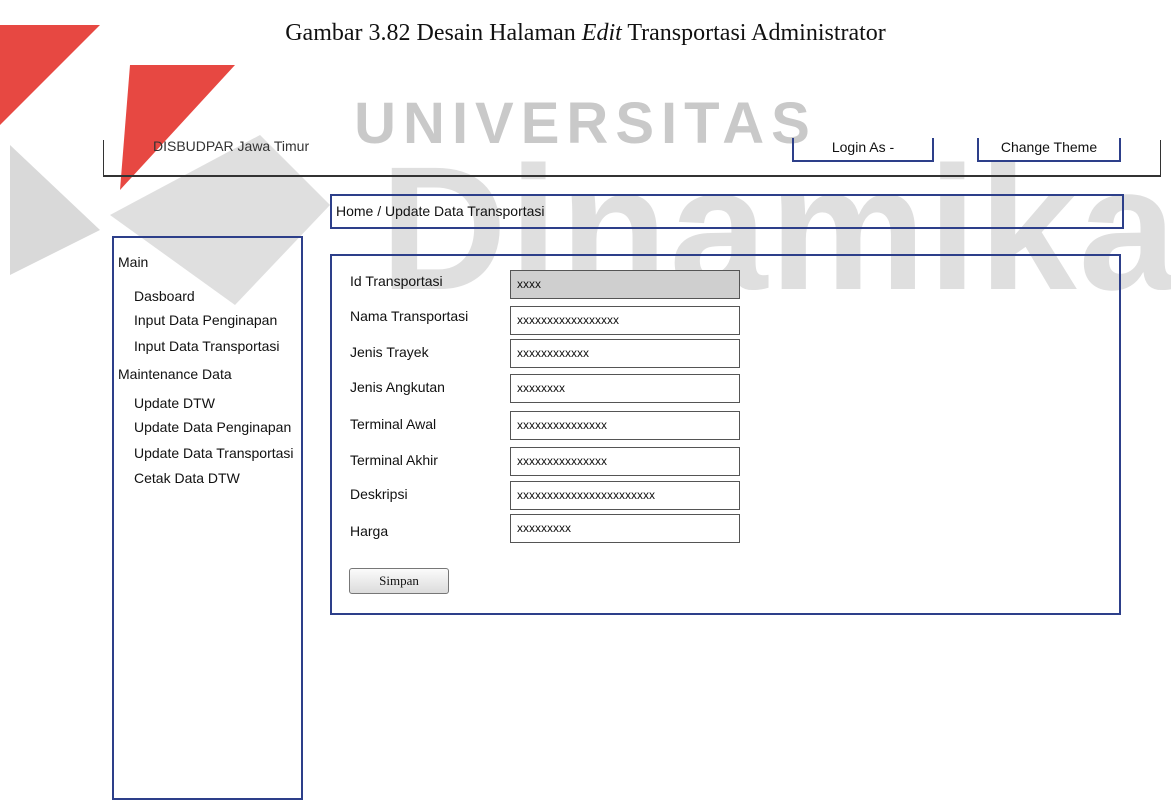 The image size is (1171, 800). I want to click on header-right-edge, so click(1160, 157).